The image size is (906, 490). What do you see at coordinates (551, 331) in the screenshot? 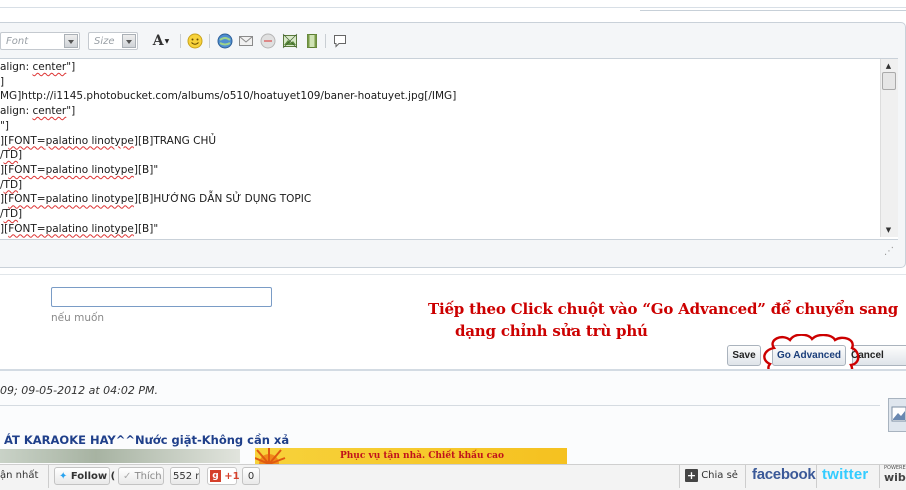
I see `instruction-annotation-line2: dạng chỉnh sửa trù phú` at bounding box center [551, 331].